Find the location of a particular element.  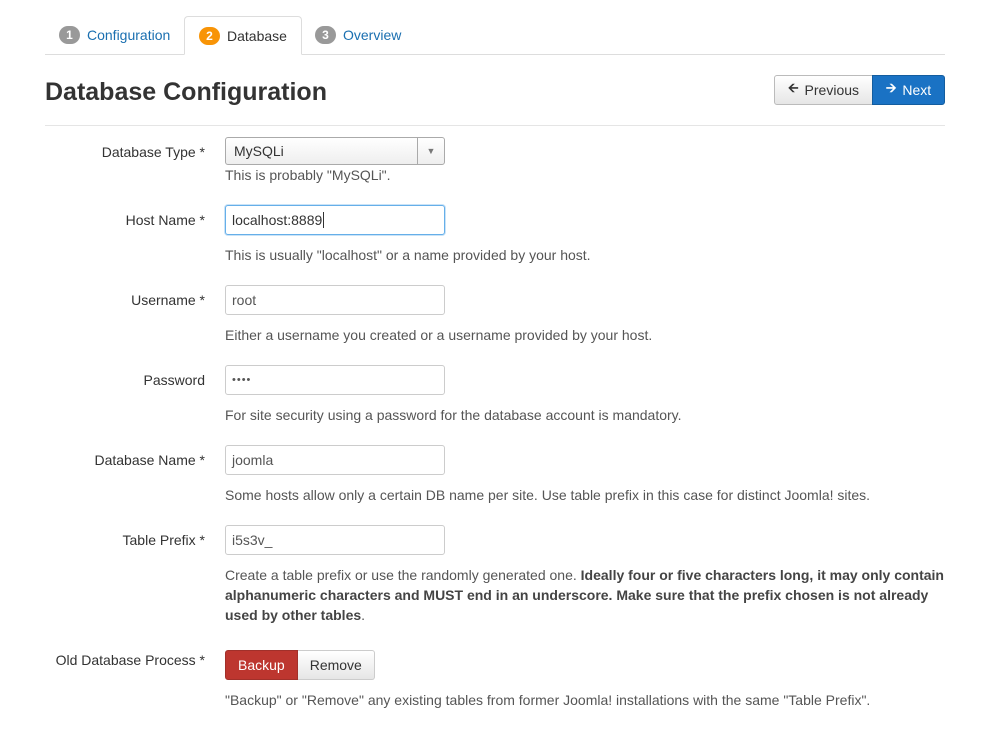

prefix-help-end: . is located at coordinates (363, 615).